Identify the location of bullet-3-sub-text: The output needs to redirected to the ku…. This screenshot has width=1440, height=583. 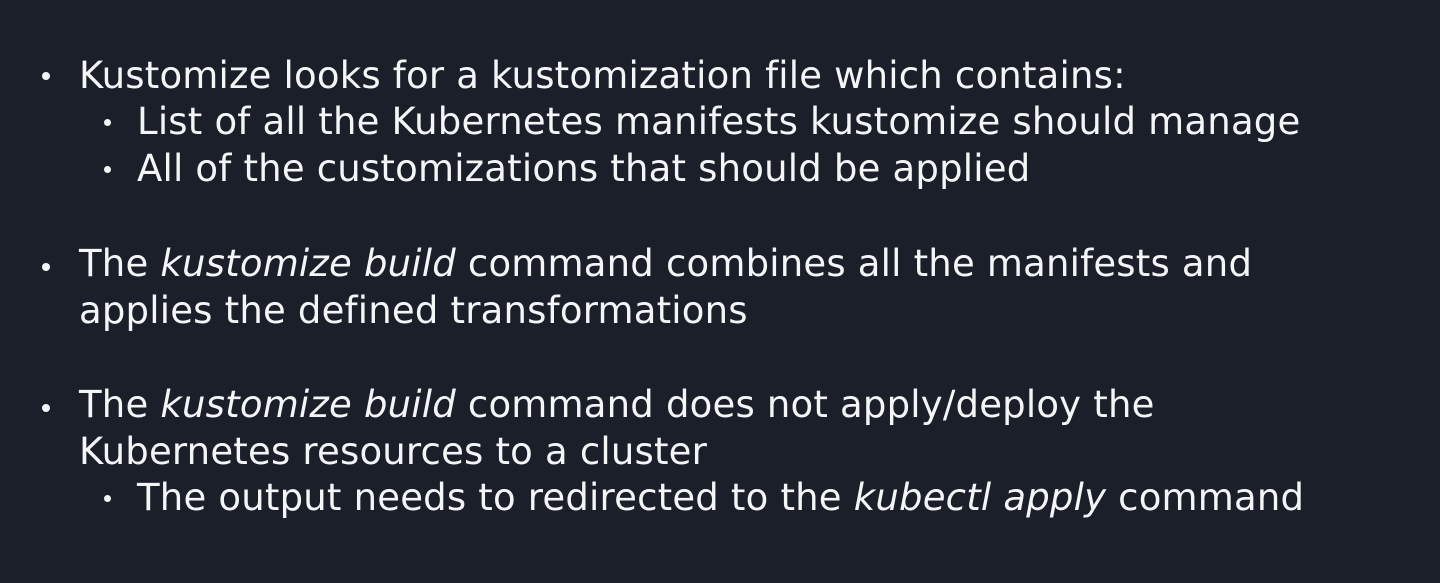
(720, 498).